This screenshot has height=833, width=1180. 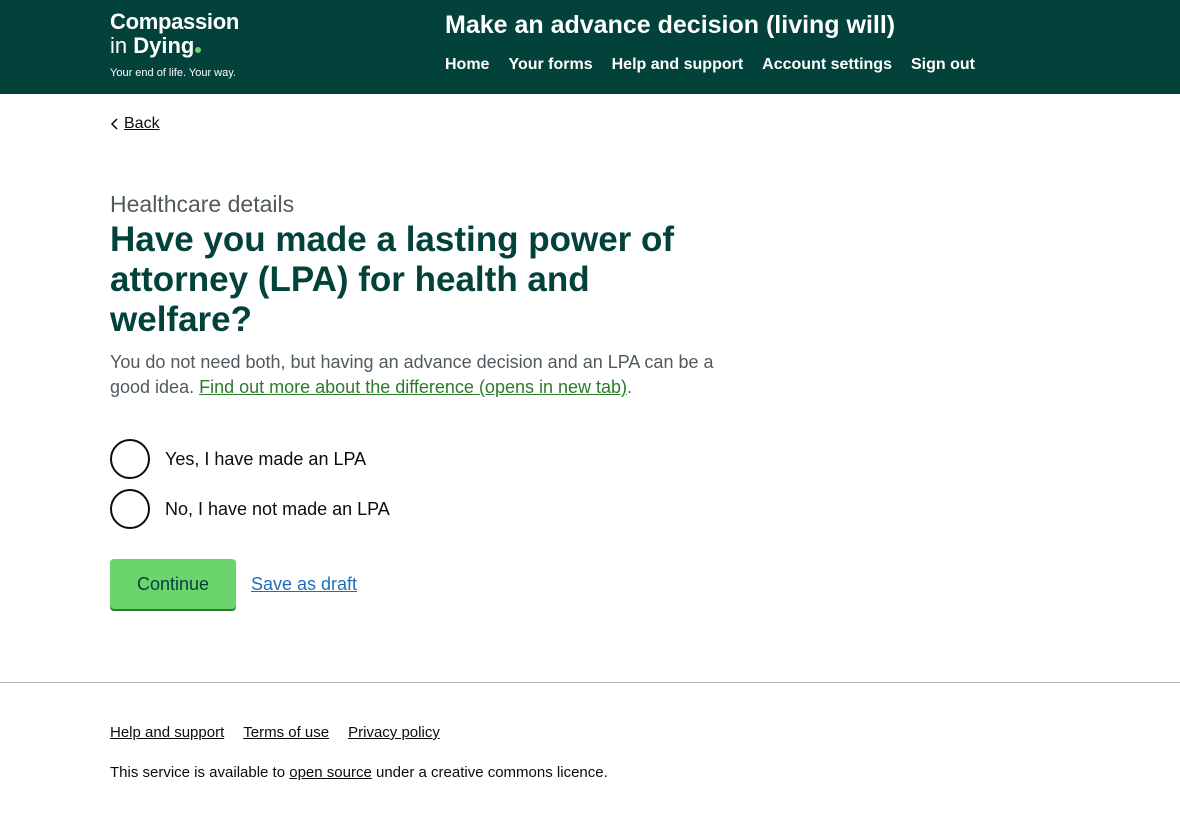 I want to click on nav-your-forms: Your forms, so click(x=550, y=65).